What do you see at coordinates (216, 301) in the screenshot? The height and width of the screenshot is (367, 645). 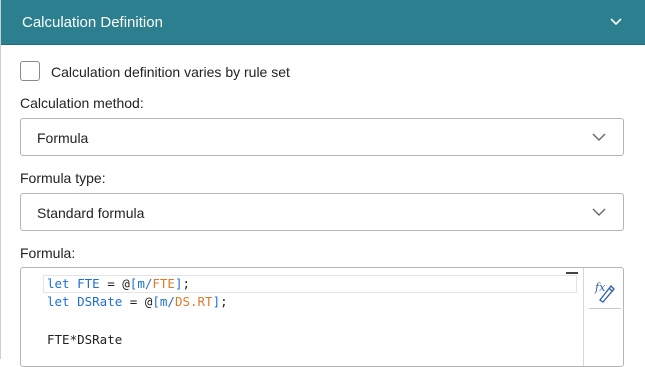 I see `code-token: ]` at bounding box center [216, 301].